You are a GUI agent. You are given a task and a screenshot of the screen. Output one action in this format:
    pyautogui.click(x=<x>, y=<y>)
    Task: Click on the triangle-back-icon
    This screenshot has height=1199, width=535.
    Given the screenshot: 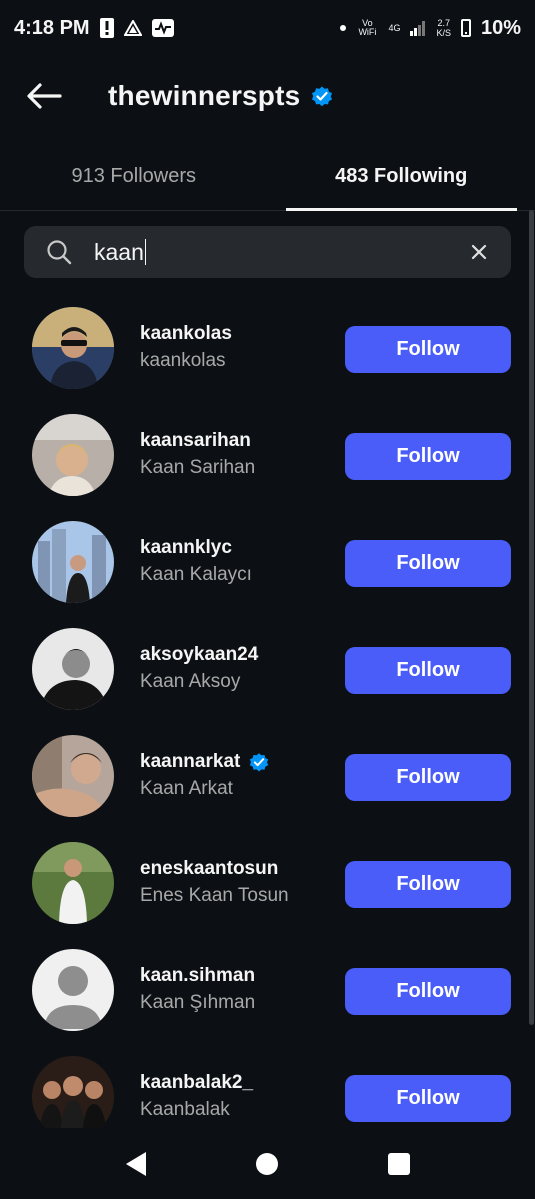 What is the action you would take?
    pyautogui.click(x=135, y=1163)
    